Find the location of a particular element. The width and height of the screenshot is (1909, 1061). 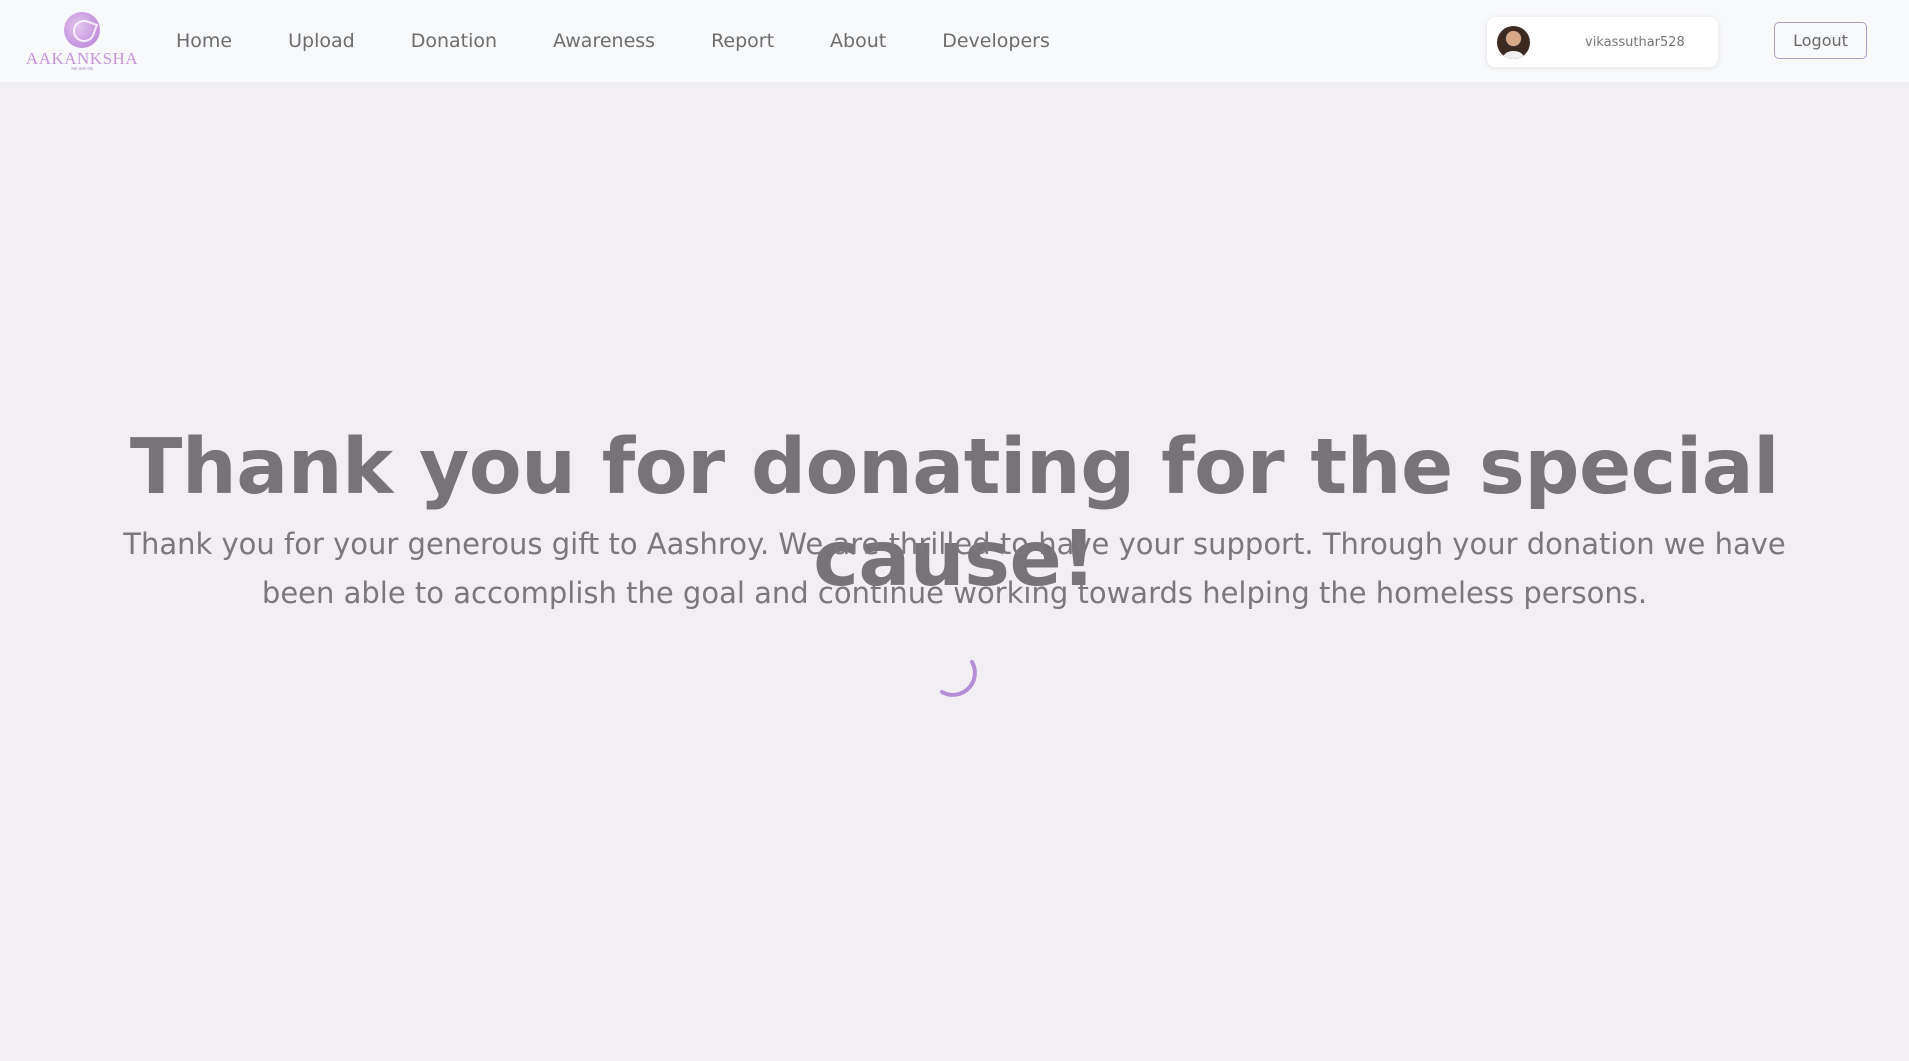

nav-link-report: Report is located at coordinates (742, 41).